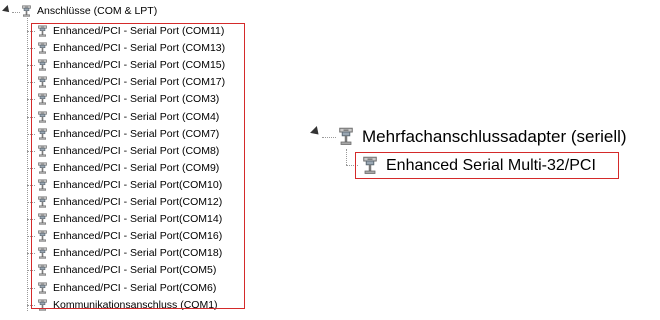 This screenshot has width=660, height=320. Describe the element at coordinates (491, 165) in the screenshot. I see `tree-node-label: Enhanced Serial Multi-32/PCI` at that location.